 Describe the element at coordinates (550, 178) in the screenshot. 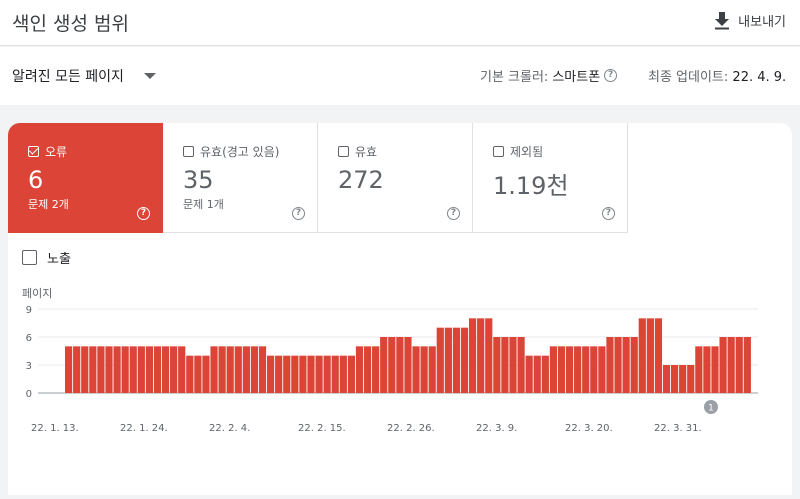

I see `tile-excluded: 제외됨 1.19천 ?` at that location.